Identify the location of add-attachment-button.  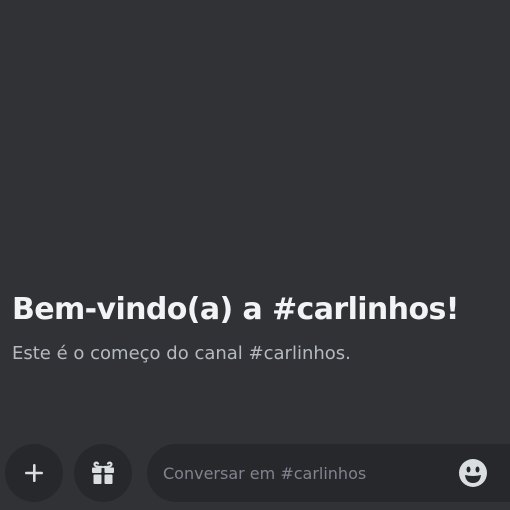
(34, 473).